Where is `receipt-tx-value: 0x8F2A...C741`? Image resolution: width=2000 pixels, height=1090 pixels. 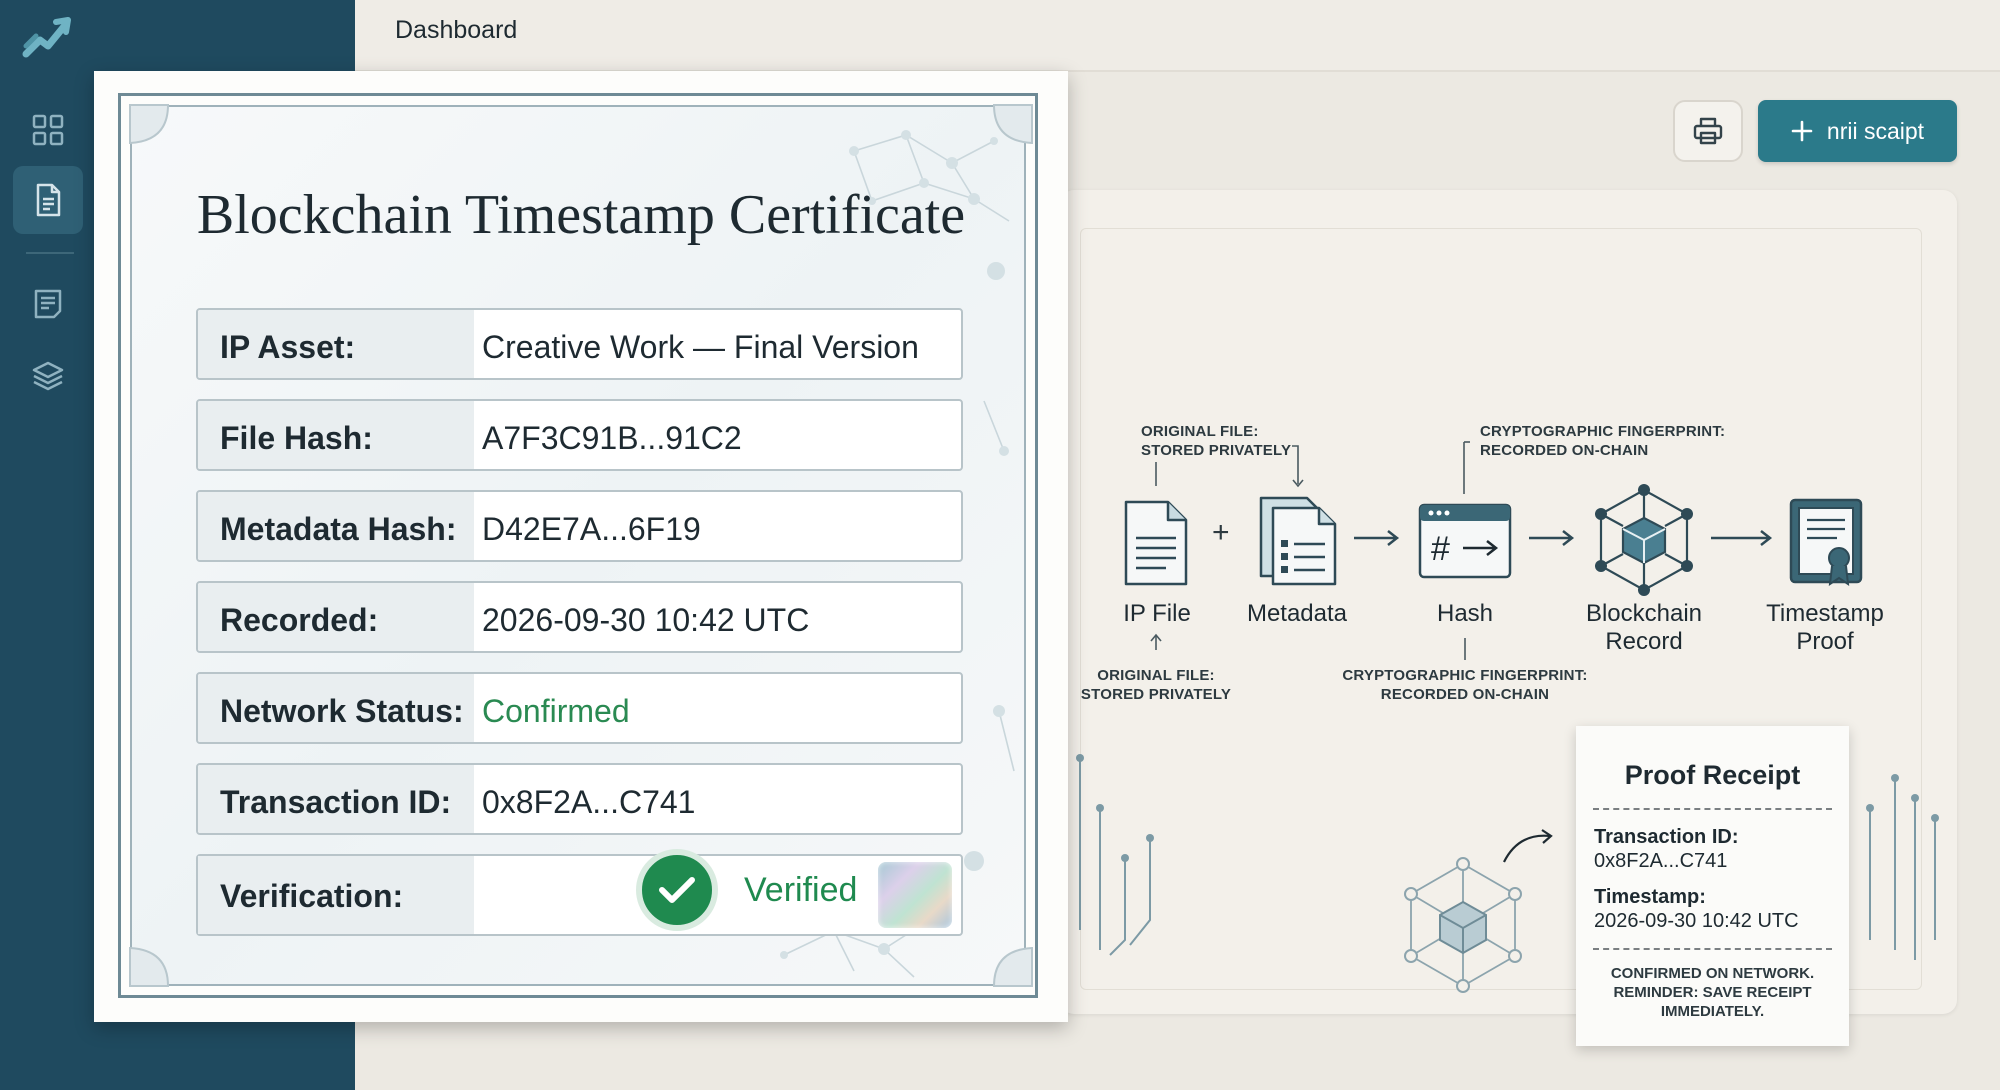
receipt-tx-value: 0x8F2A...C741 is located at coordinates (1661, 861).